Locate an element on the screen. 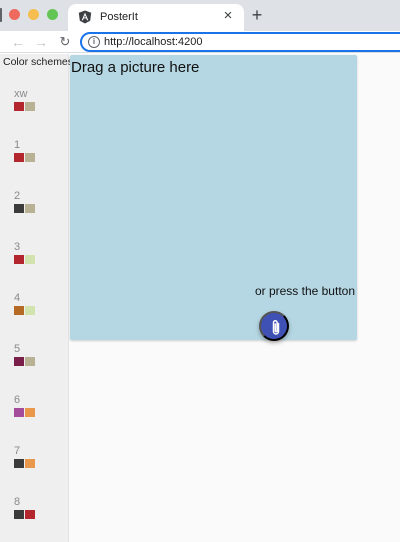 The image size is (400, 542). drop-zone-hint: or press the button is located at coordinates (304, 291).